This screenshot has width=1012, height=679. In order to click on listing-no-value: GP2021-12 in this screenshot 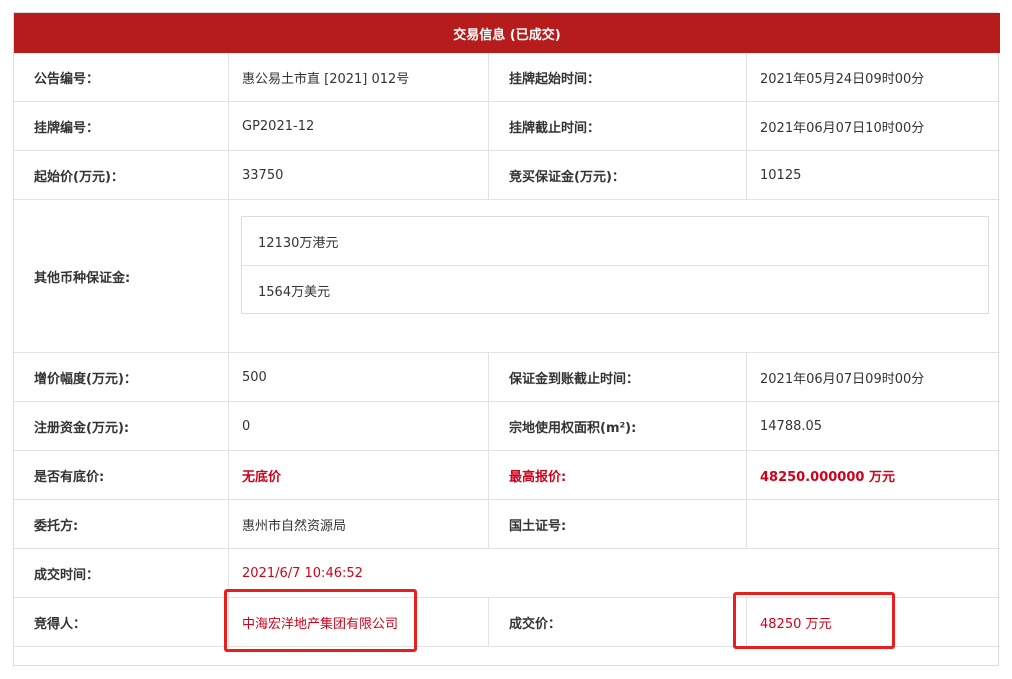, I will do `click(358, 126)`.